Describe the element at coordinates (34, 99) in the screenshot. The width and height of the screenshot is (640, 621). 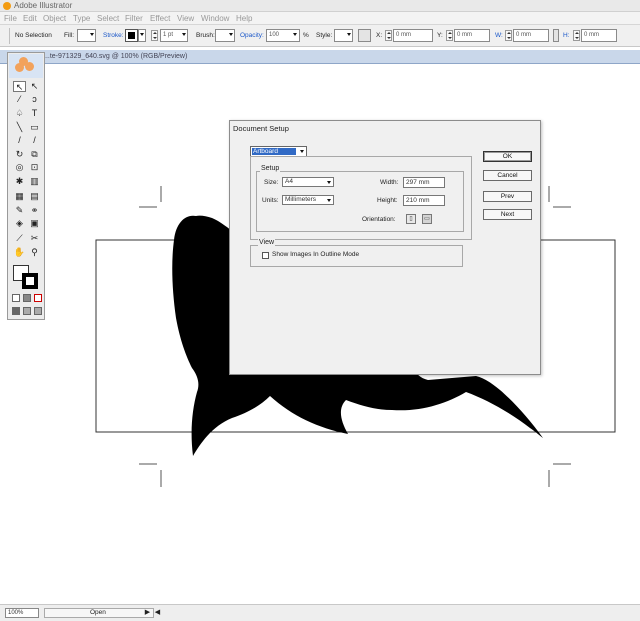
I see `lasso-tool-icon: ↄ` at that location.